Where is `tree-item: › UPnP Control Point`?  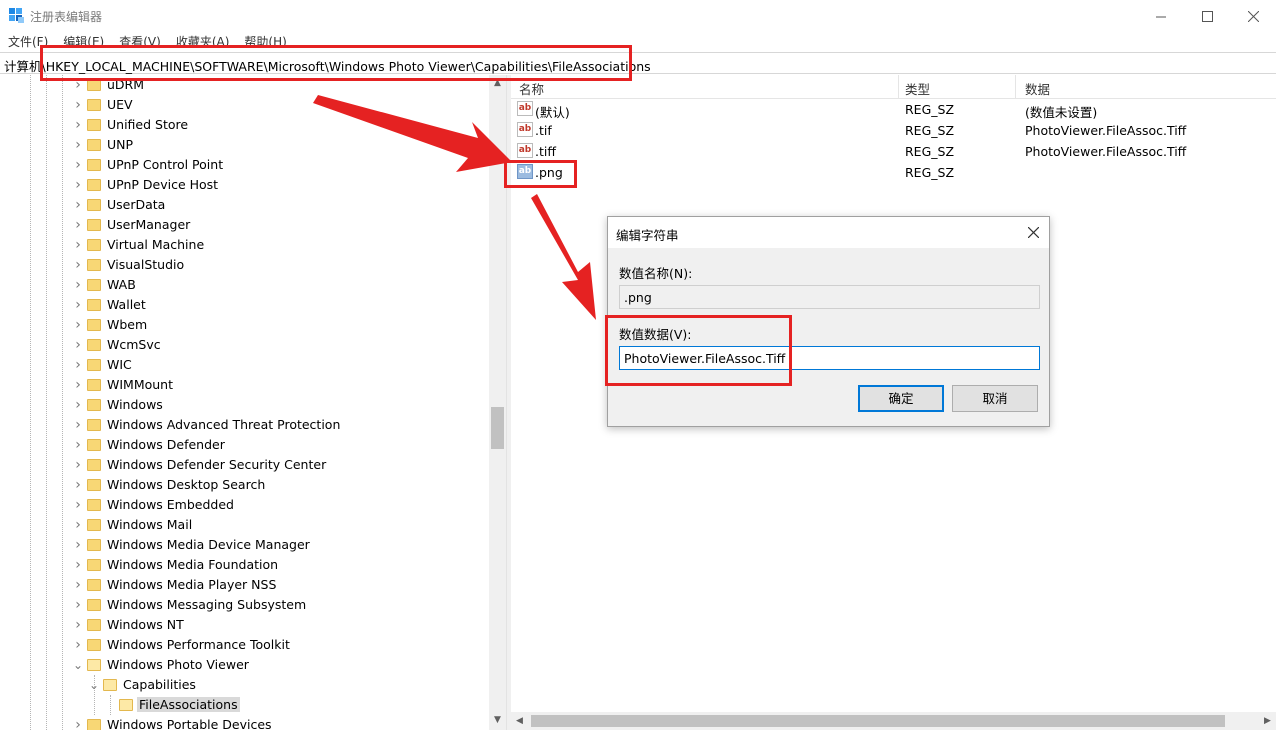 tree-item: › UPnP Control Point is located at coordinates (245, 165).